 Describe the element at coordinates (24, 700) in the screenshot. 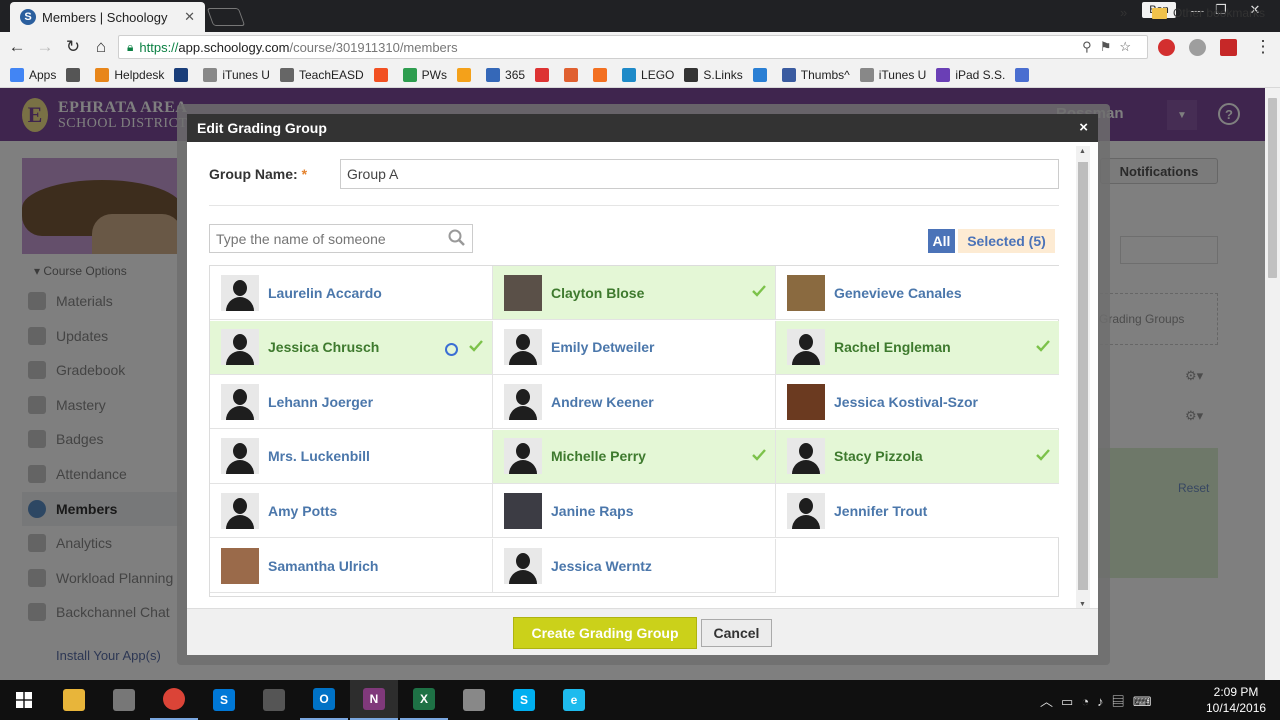

I see `windows-start-icon` at that location.